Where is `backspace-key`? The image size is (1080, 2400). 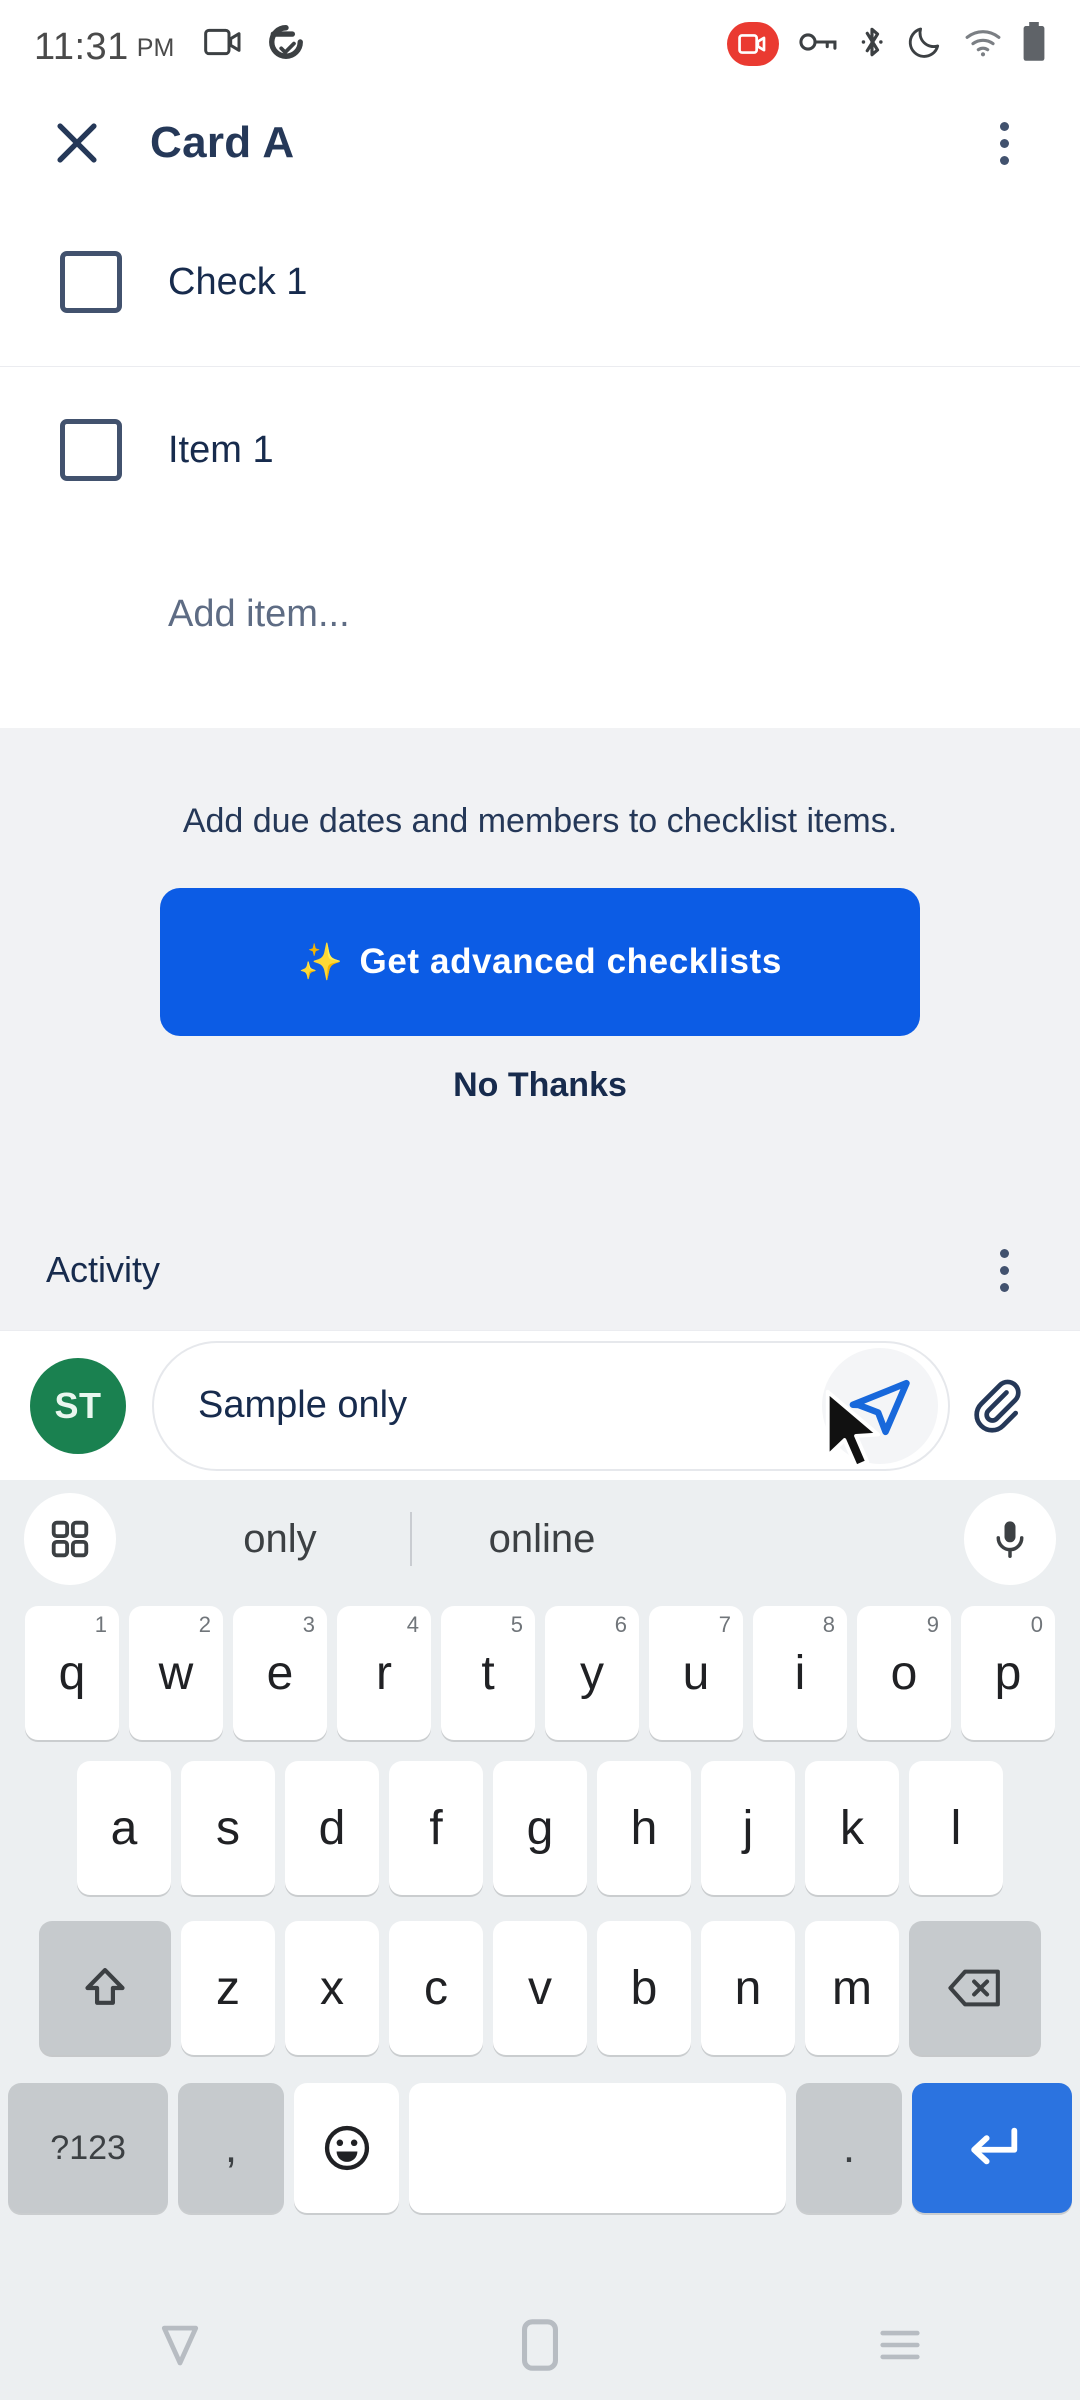
backspace-key is located at coordinates (975, 1988).